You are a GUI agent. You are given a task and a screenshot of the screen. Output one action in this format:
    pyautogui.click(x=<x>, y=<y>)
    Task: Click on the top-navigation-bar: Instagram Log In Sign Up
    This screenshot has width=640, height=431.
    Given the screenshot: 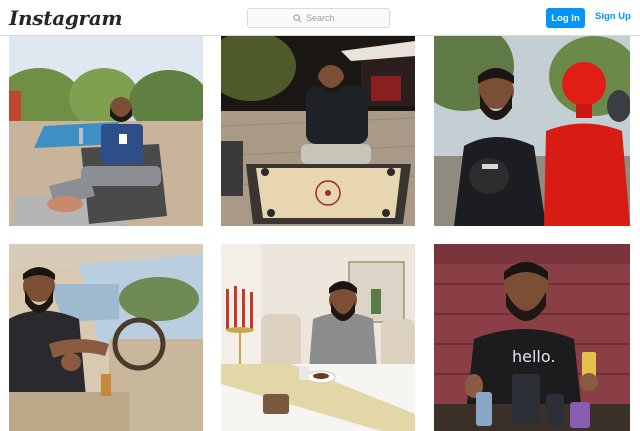 What is the action you would take?
    pyautogui.click(x=320, y=18)
    